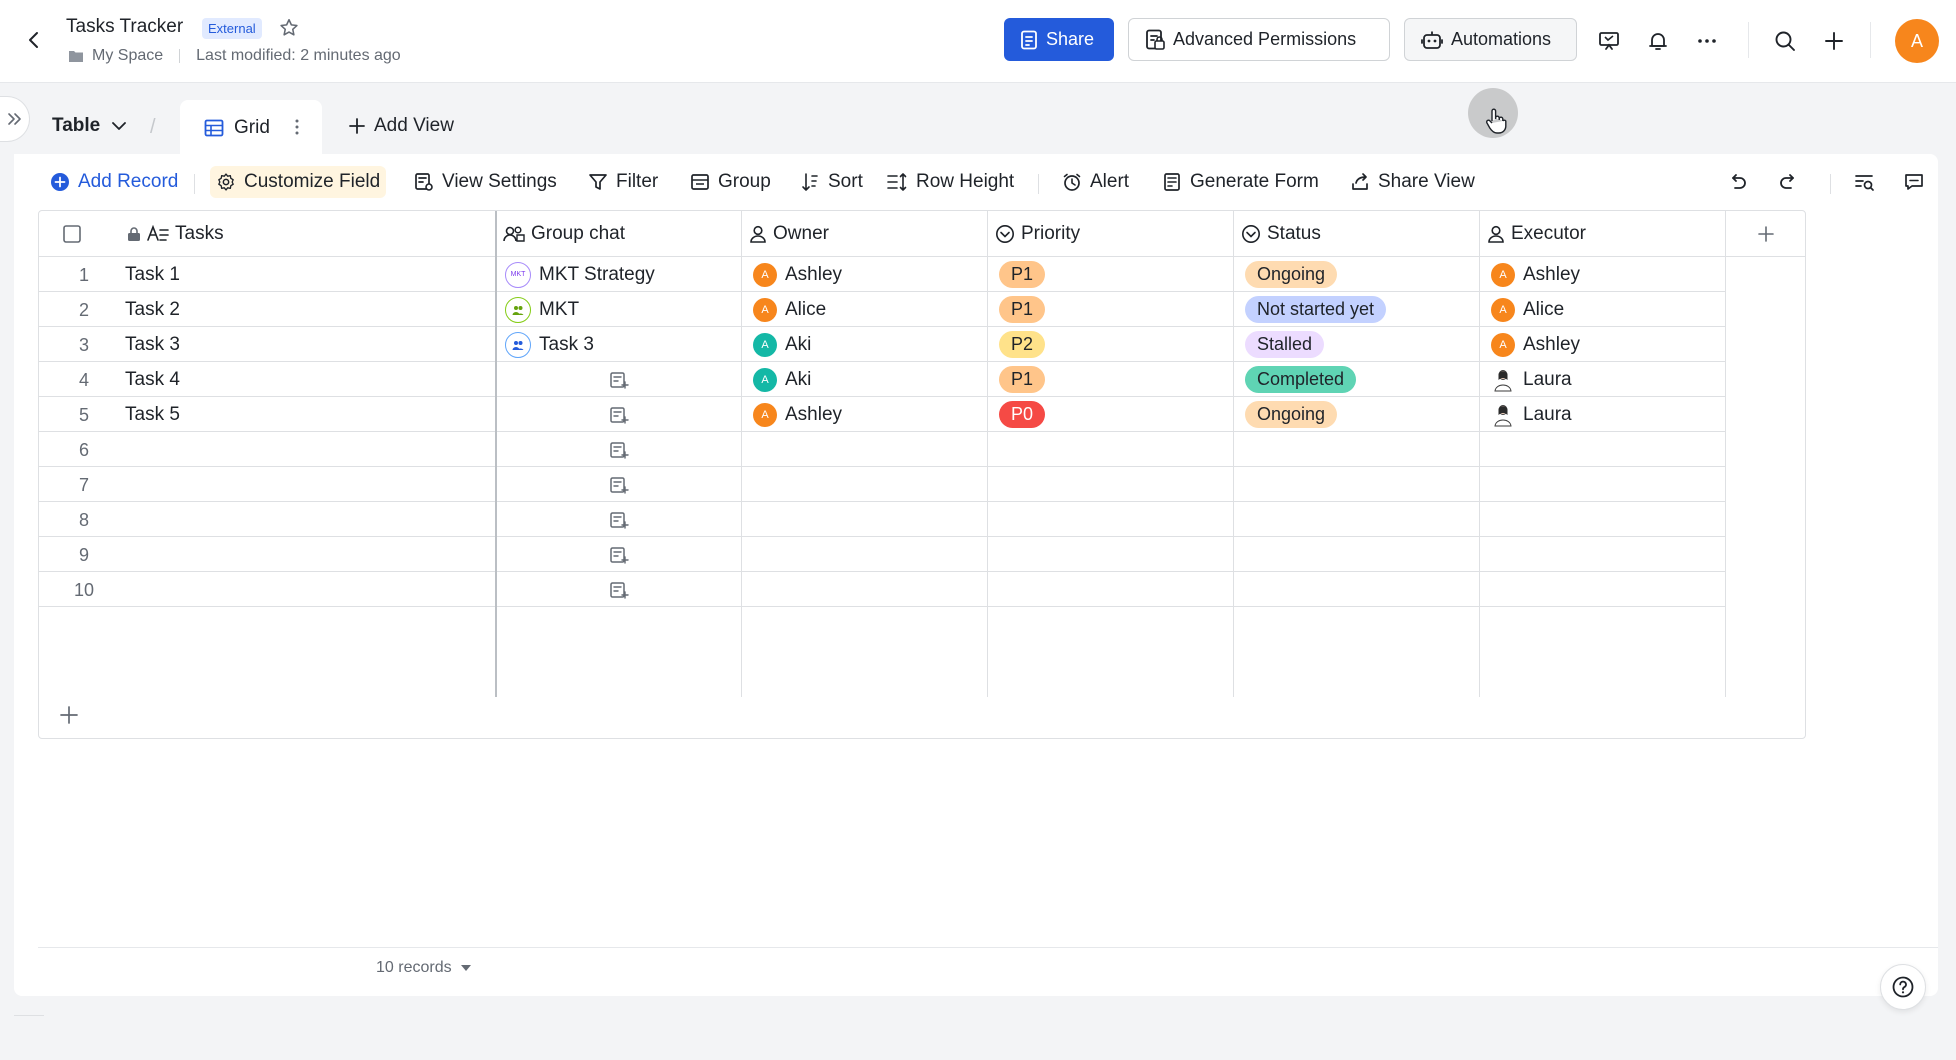  Describe the element at coordinates (1259, 39) in the screenshot. I see `advanced-permissions-button: Advanced Permissions` at that location.